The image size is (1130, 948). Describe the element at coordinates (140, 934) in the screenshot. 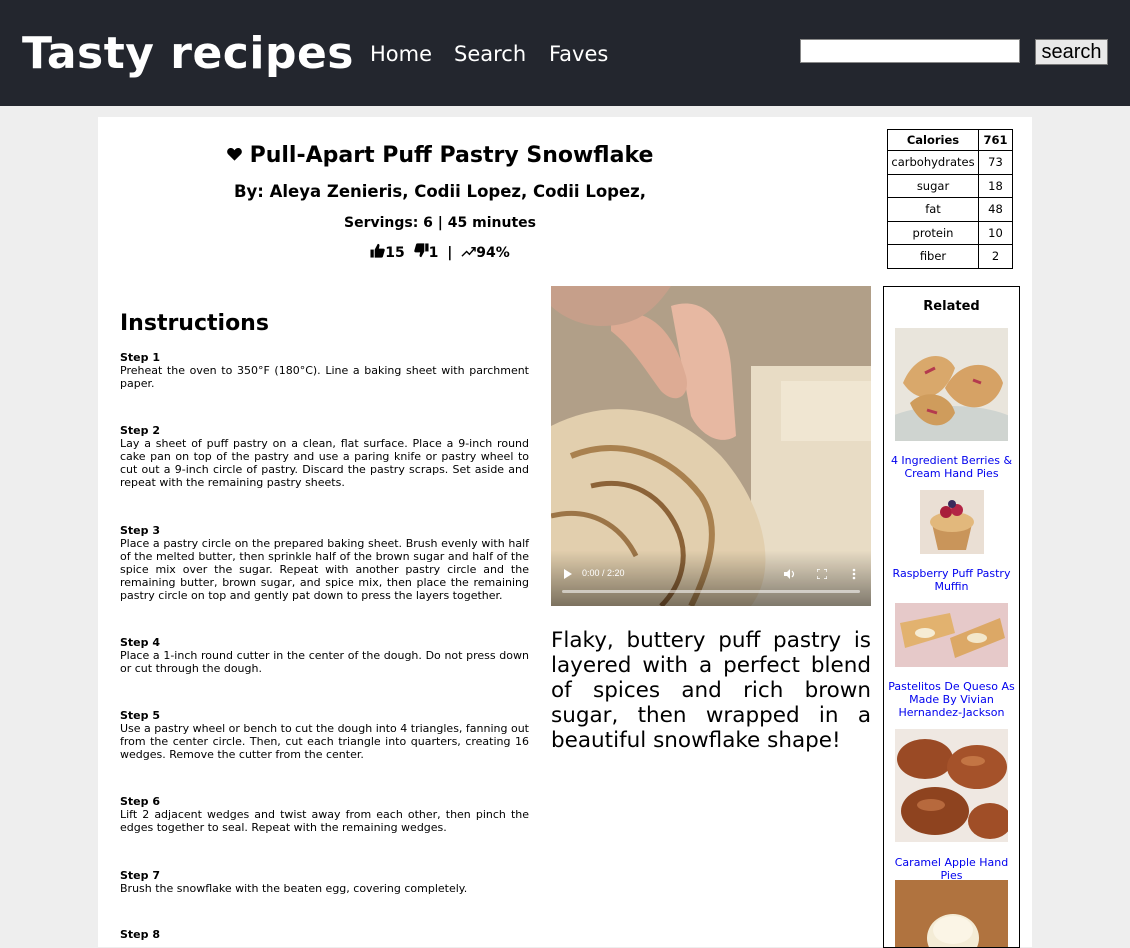

I see `step-label: Step 8` at that location.